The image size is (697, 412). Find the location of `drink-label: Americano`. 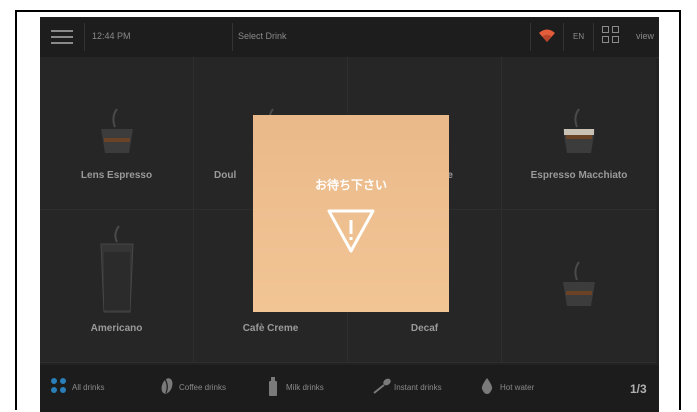

drink-label: Americano is located at coordinates (116, 328).